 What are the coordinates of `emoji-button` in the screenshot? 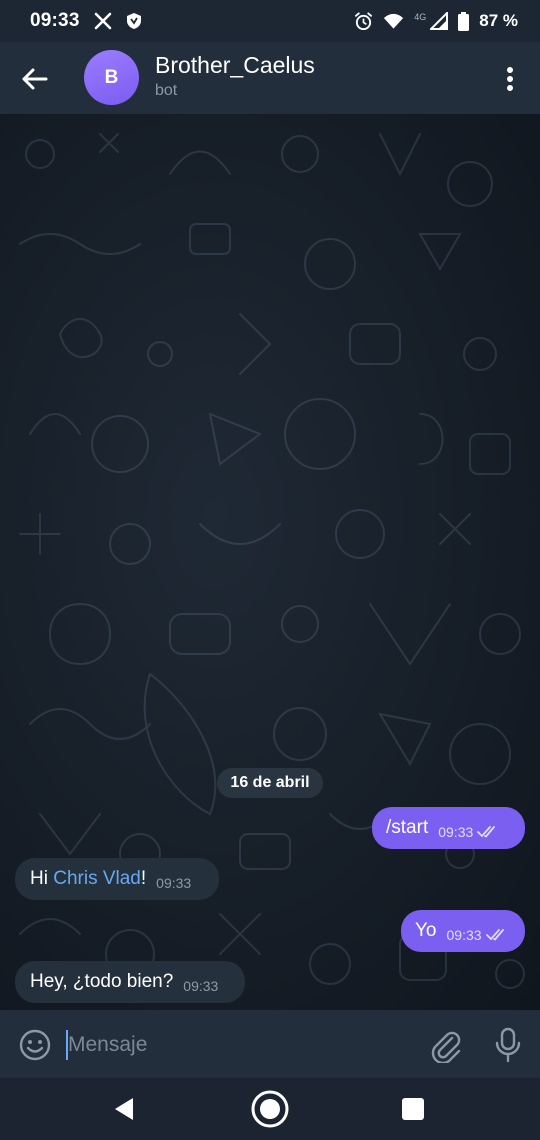 It's located at (35, 1045).